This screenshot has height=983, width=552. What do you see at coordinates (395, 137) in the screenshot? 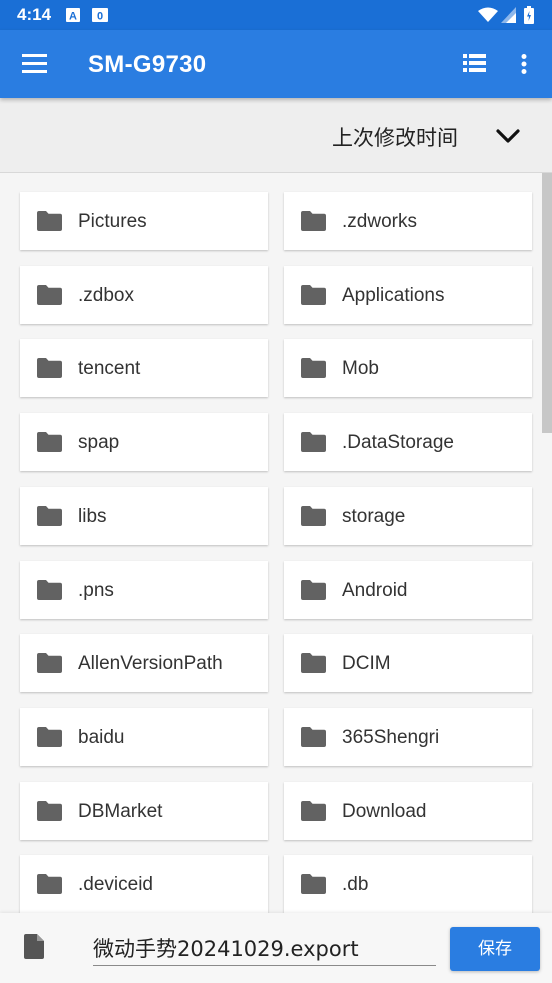
I see `sort-label: 上次修改时间` at bounding box center [395, 137].